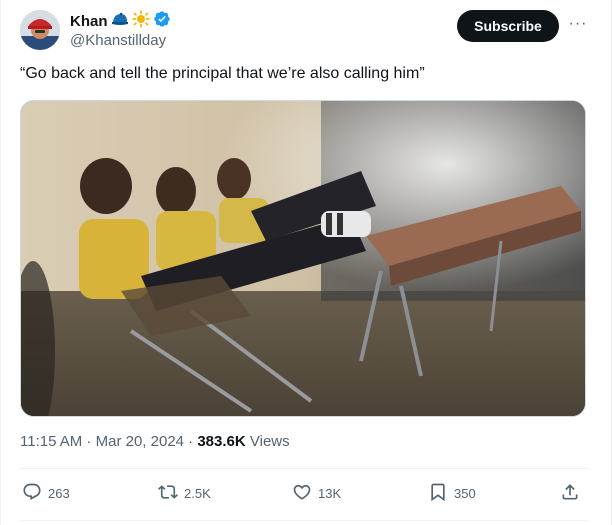  What do you see at coordinates (267, 441) in the screenshot?
I see `views-label: Views` at bounding box center [267, 441].